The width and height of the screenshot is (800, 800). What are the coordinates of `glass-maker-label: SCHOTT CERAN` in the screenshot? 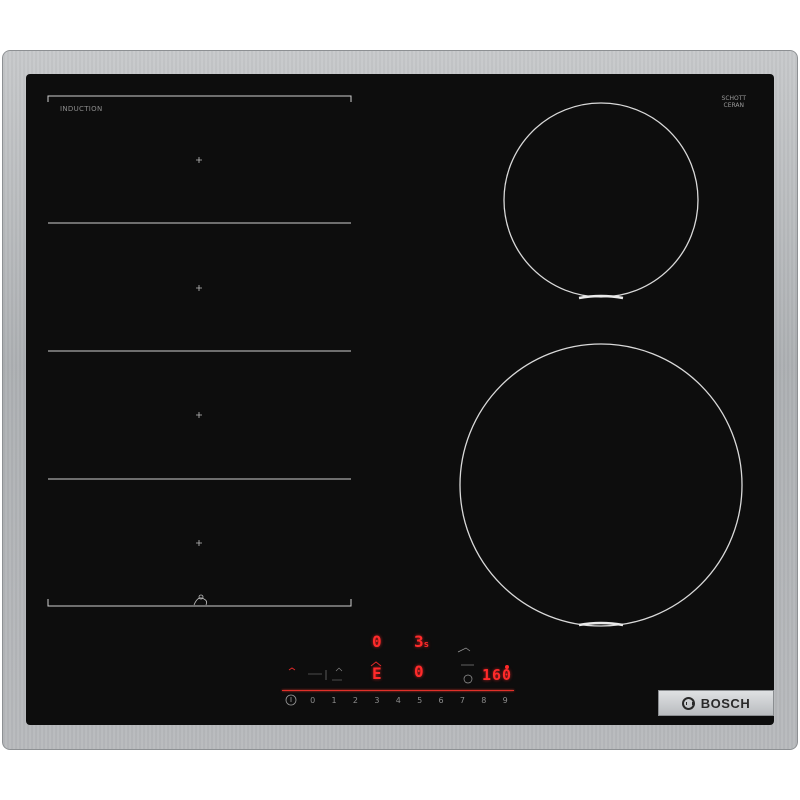 It's located at (734, 102).